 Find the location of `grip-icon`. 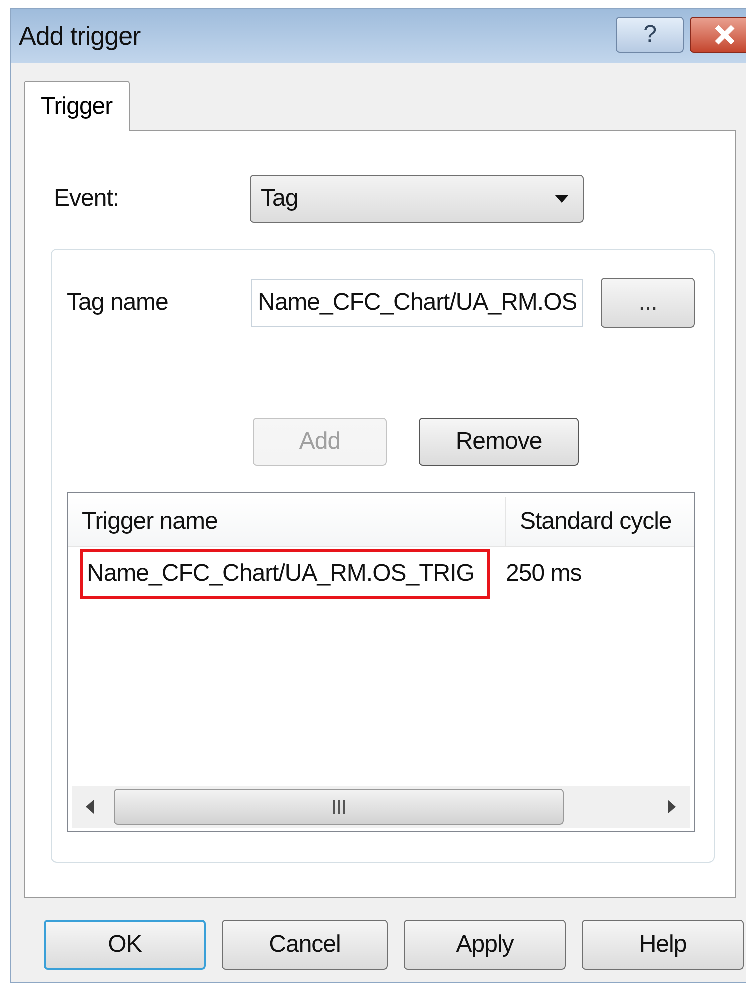

grip-icon is located at coordinates (339, 807).